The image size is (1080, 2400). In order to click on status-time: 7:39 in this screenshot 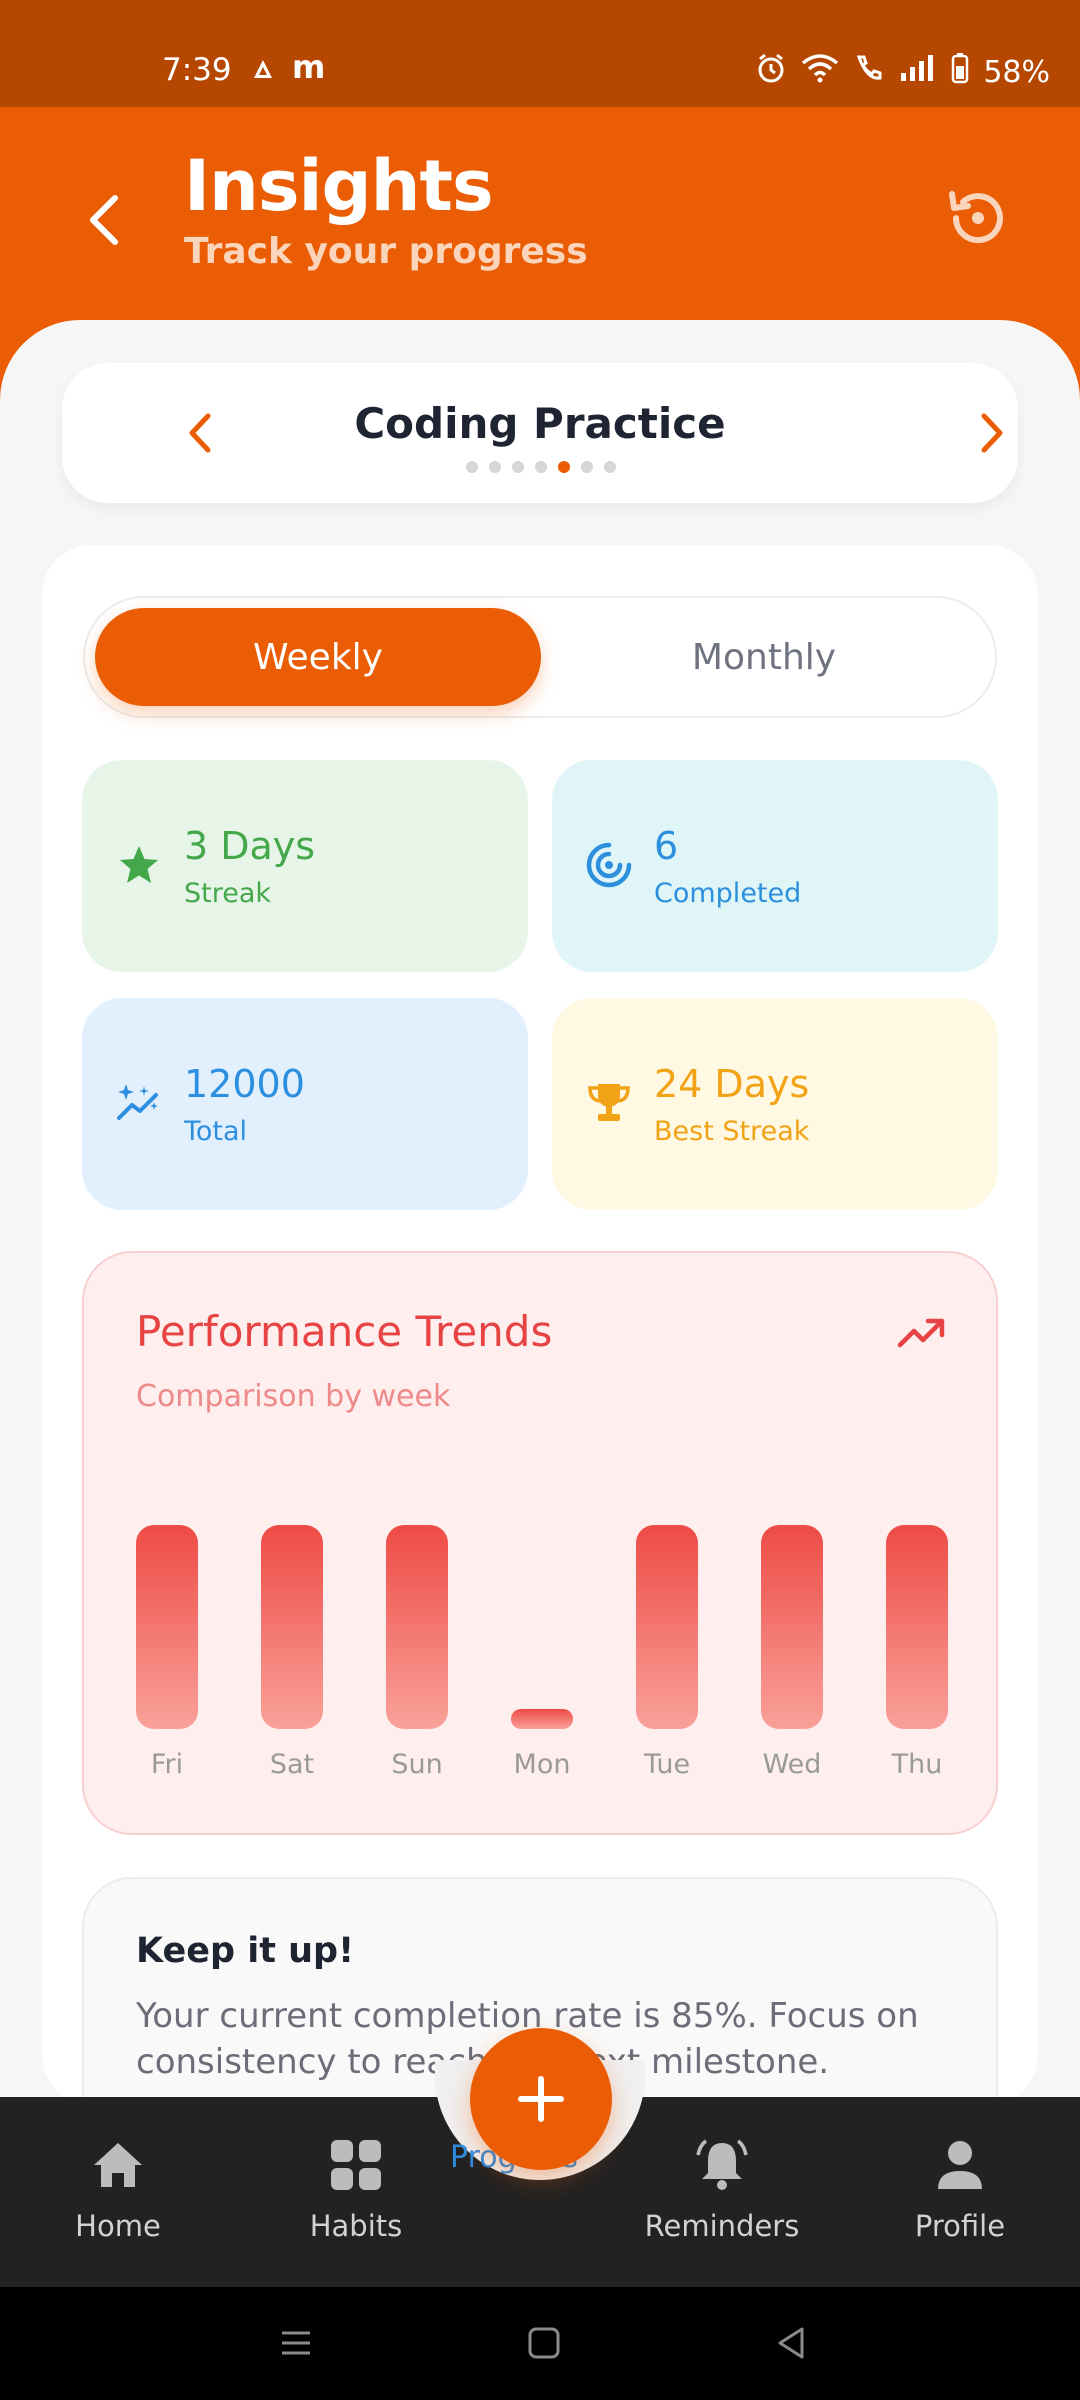, I will do `click(197, 70)`.